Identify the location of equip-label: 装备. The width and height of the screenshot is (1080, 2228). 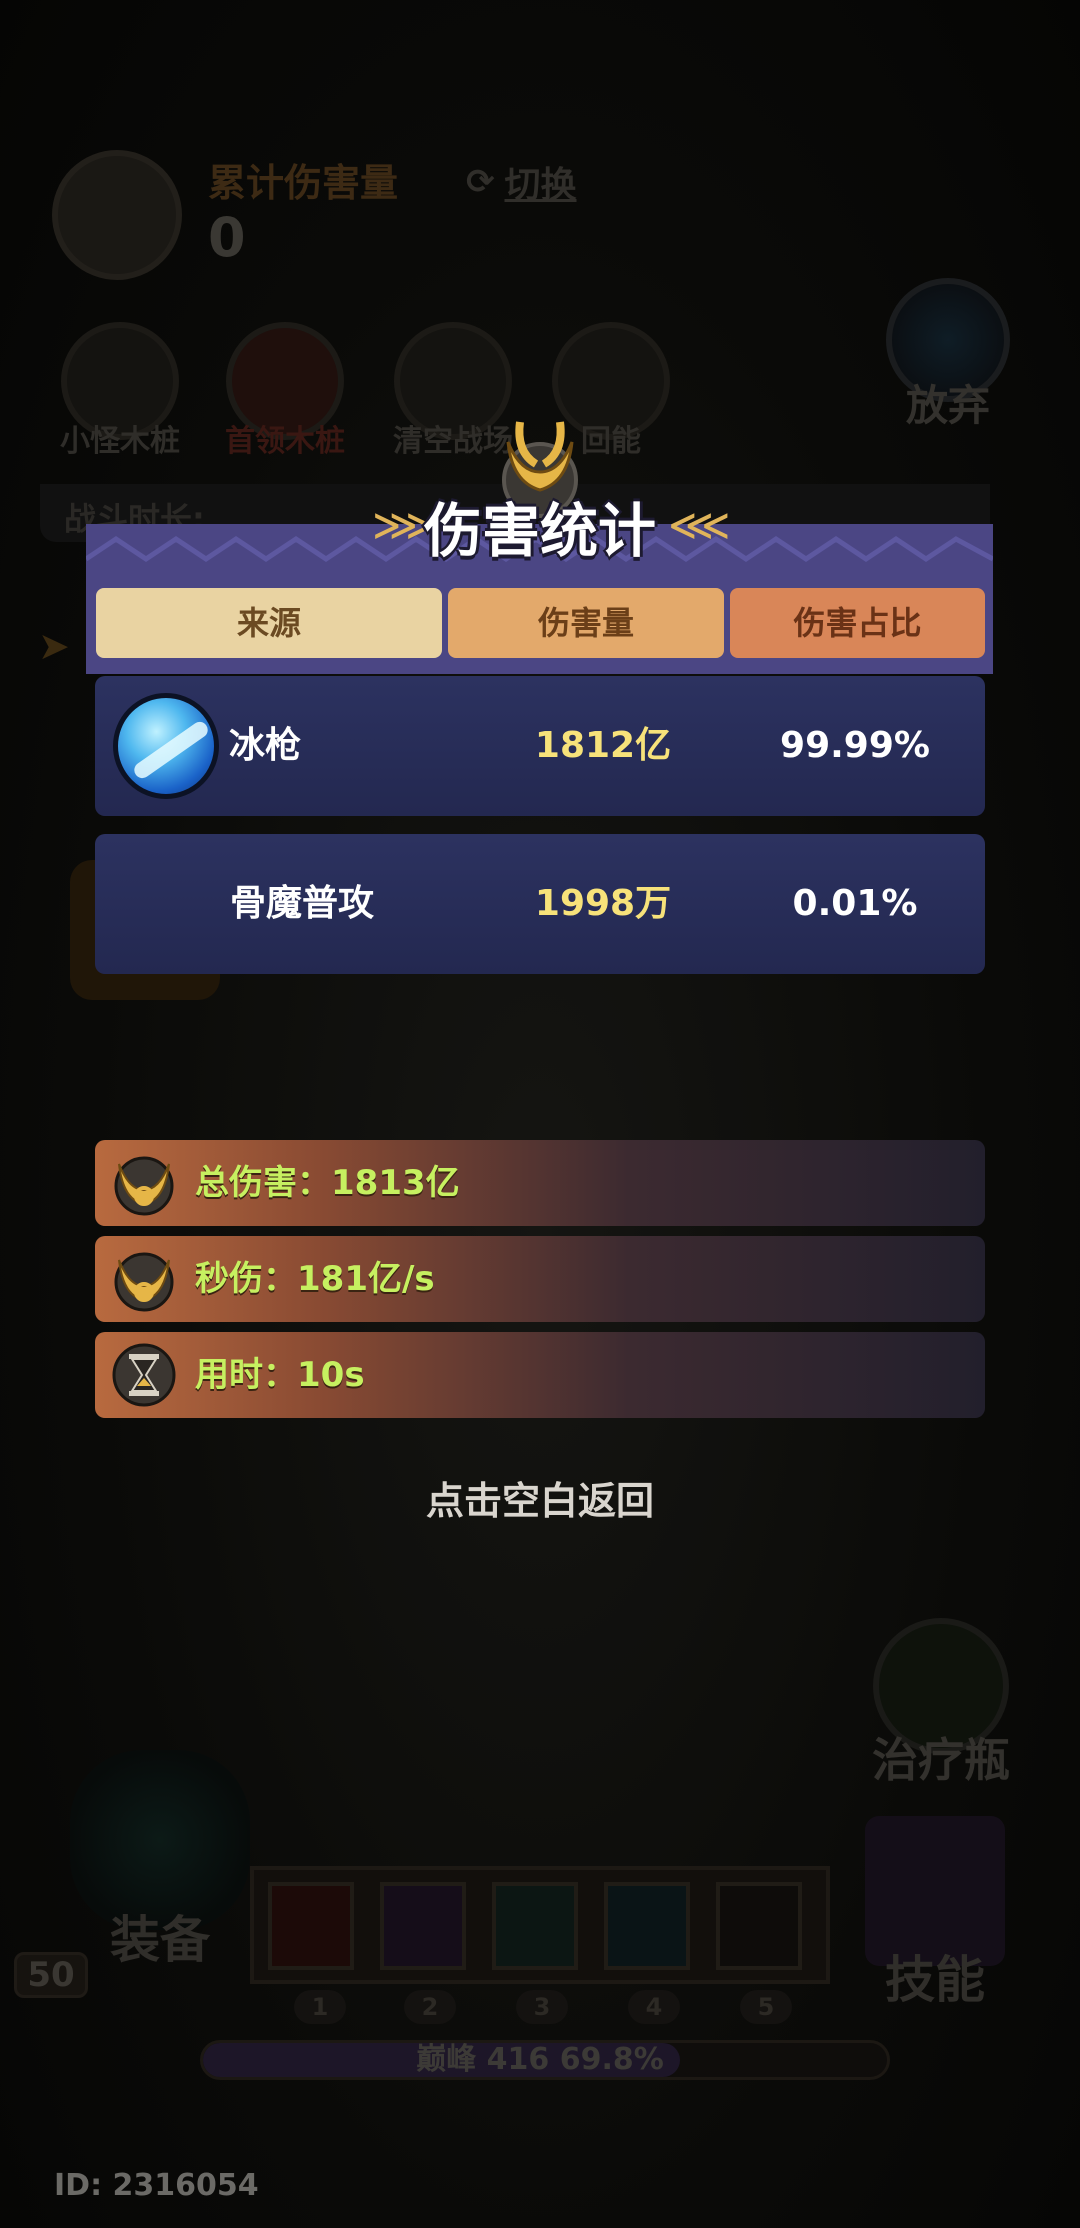
(160, 1940).